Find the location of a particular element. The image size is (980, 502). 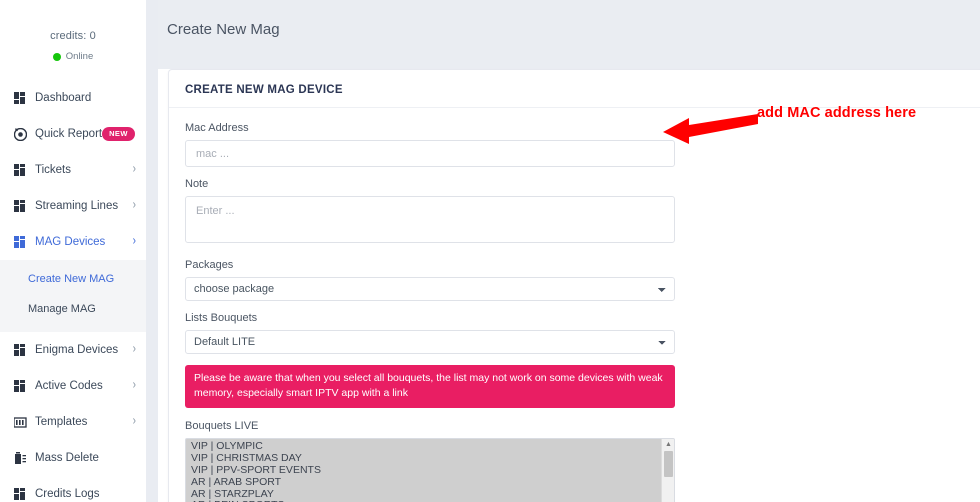

sidebar-item-dashboard: Dashboard is located at coordinates (73, 98).